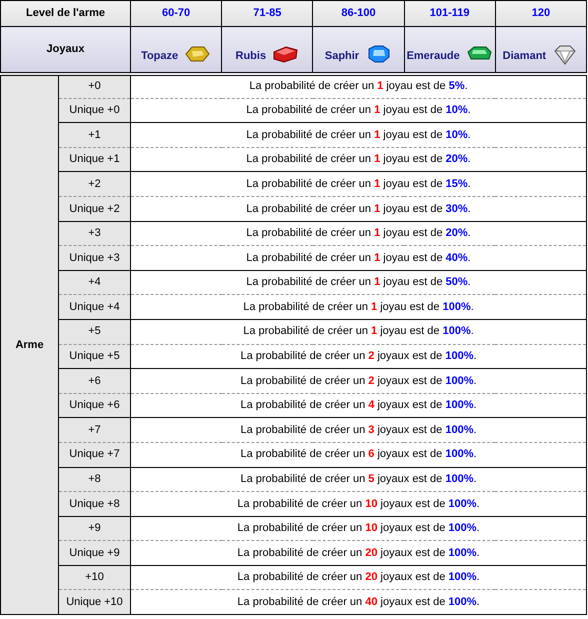 The width and height of the screenshot is (588, 619). What do you see at coordinates (358, 13) in the screenshot?
I see `level-header: 86-100` at bounding box center [358, 13].